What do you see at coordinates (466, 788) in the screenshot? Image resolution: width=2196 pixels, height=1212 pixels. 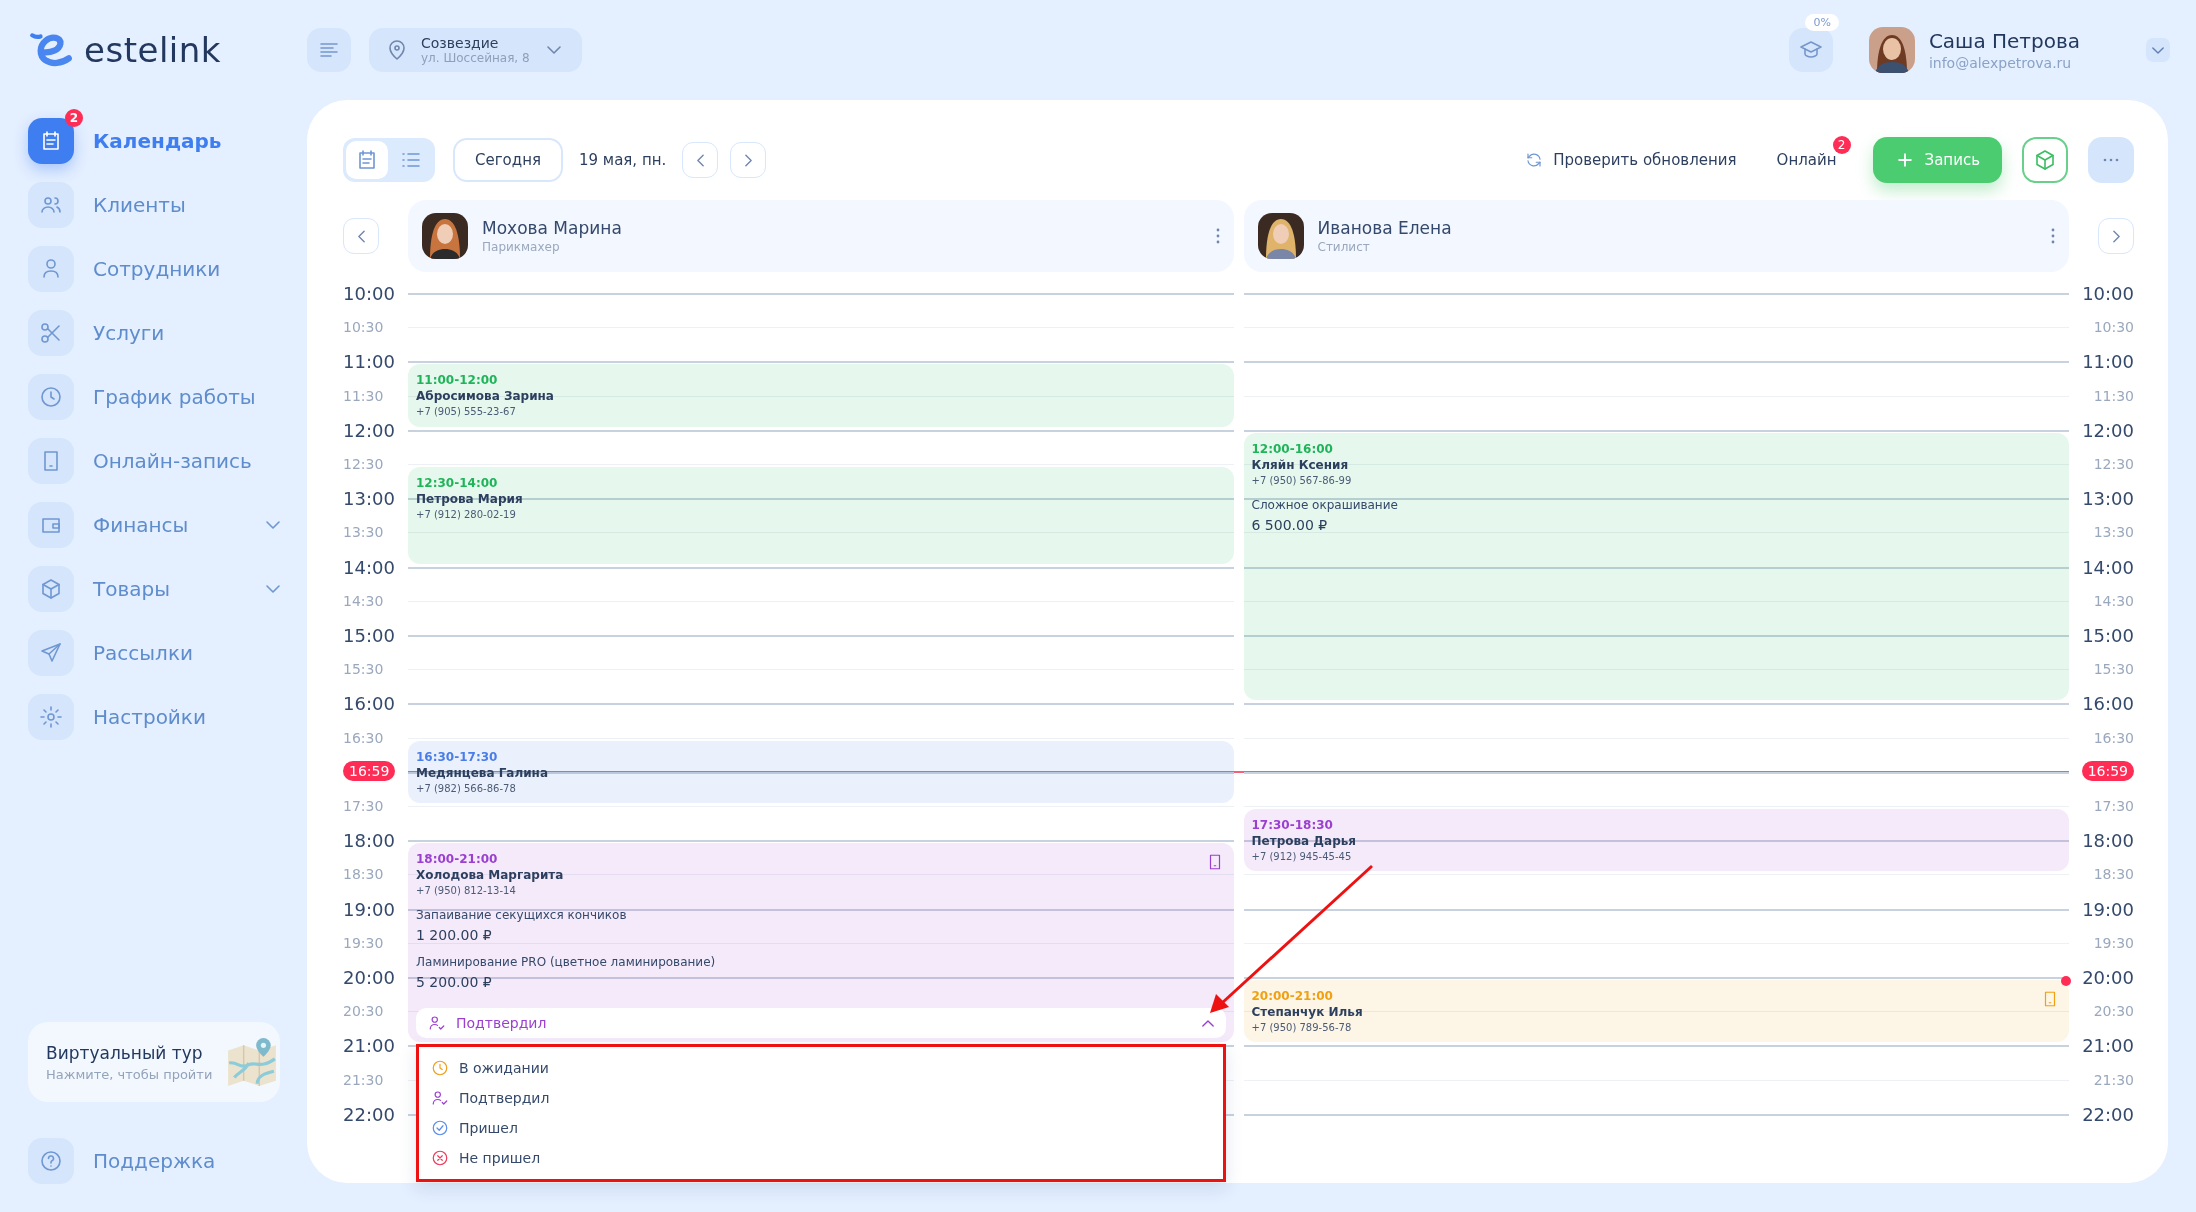 I see `client-phone: +7 (982) 566-86-78` at bounding box center [466, 788].